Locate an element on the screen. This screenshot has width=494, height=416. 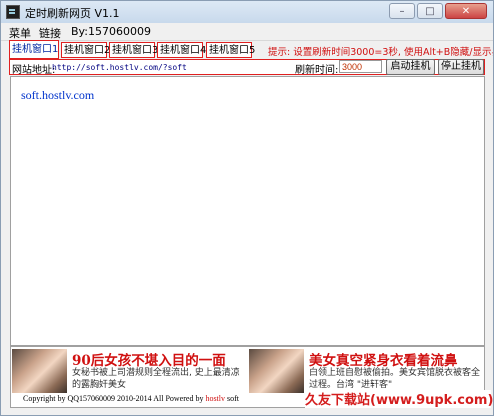
address-input is located at coordinates (173, 67).